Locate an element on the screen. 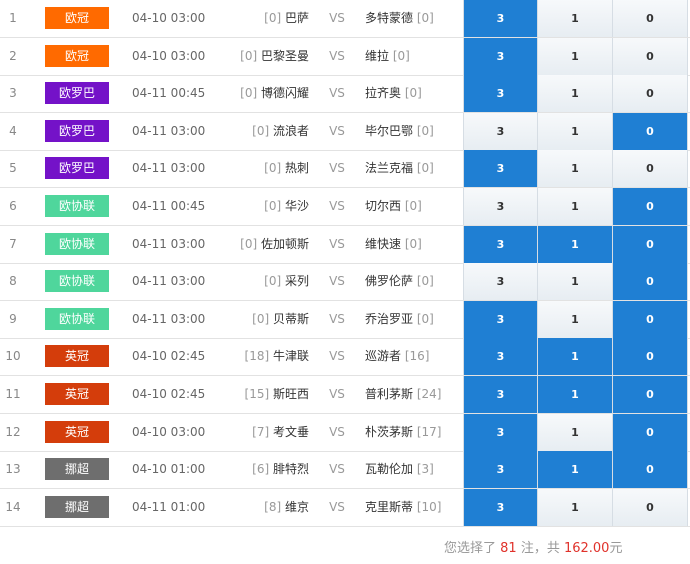 The height and width of the screenshot is (564, 690). home-team: [6] 腓特烈 is located at coordinates (254, 469).